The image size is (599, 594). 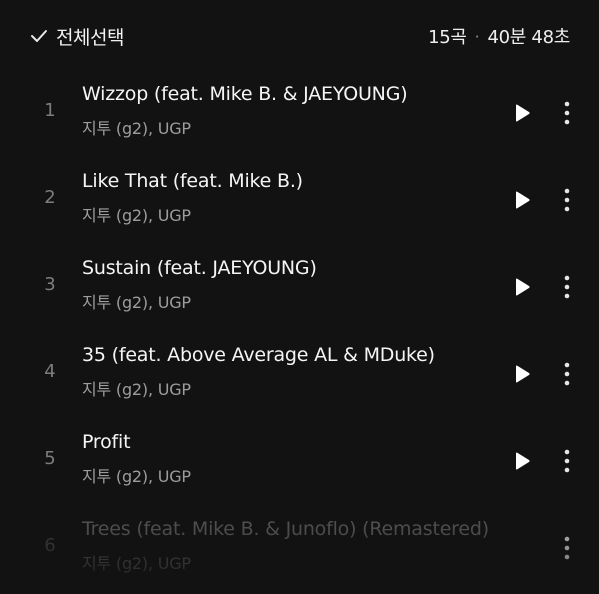 I want to click on track-title: Like That (feat. Mike B.), so click(x=192, y=181).